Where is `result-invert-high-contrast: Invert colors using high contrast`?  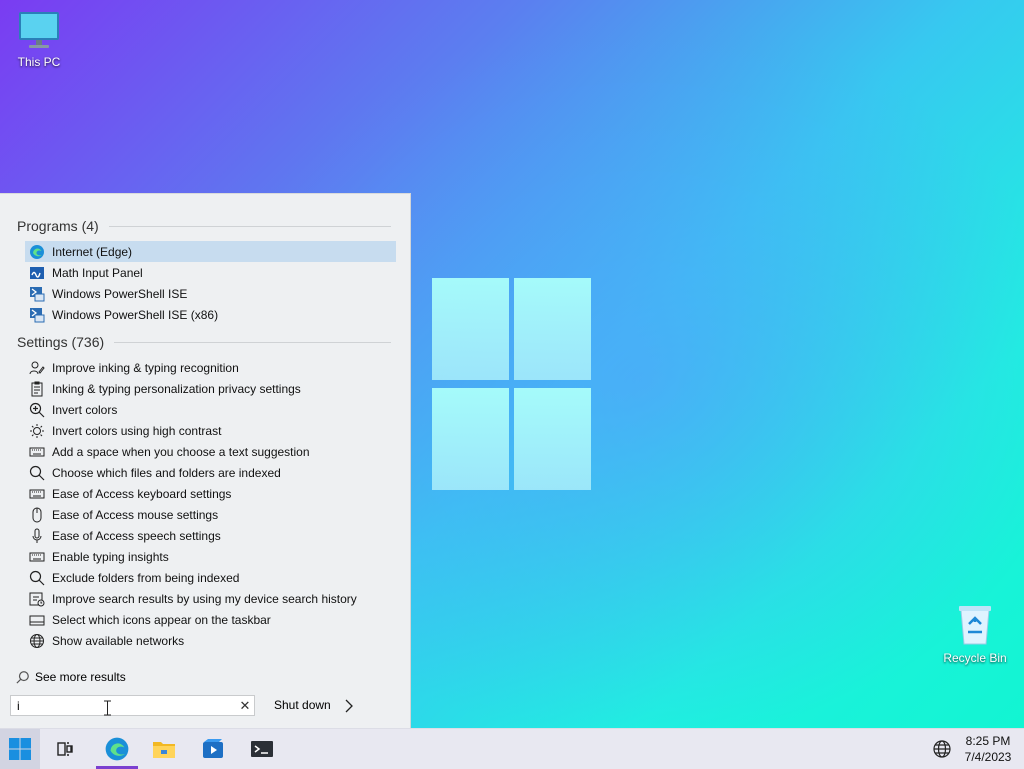 result-invert-high-contrast: Invert colors using high contrast is located at coordinates (210, 430).